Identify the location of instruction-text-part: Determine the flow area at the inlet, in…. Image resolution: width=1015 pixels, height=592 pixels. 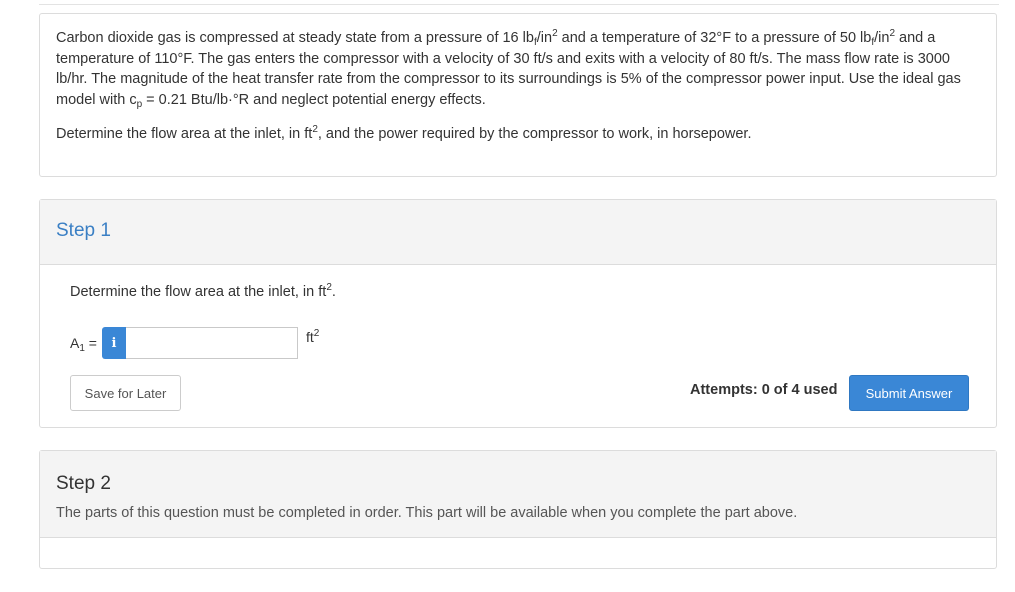
(198, 292).